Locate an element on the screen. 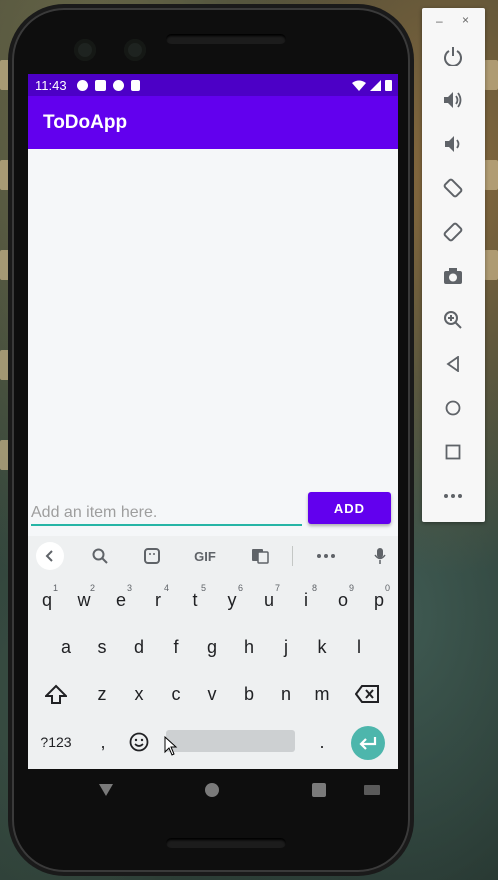 Image resolution: width=498 pixels, height=880 pixels. sticker-icon is located at coordinates (152, 556).